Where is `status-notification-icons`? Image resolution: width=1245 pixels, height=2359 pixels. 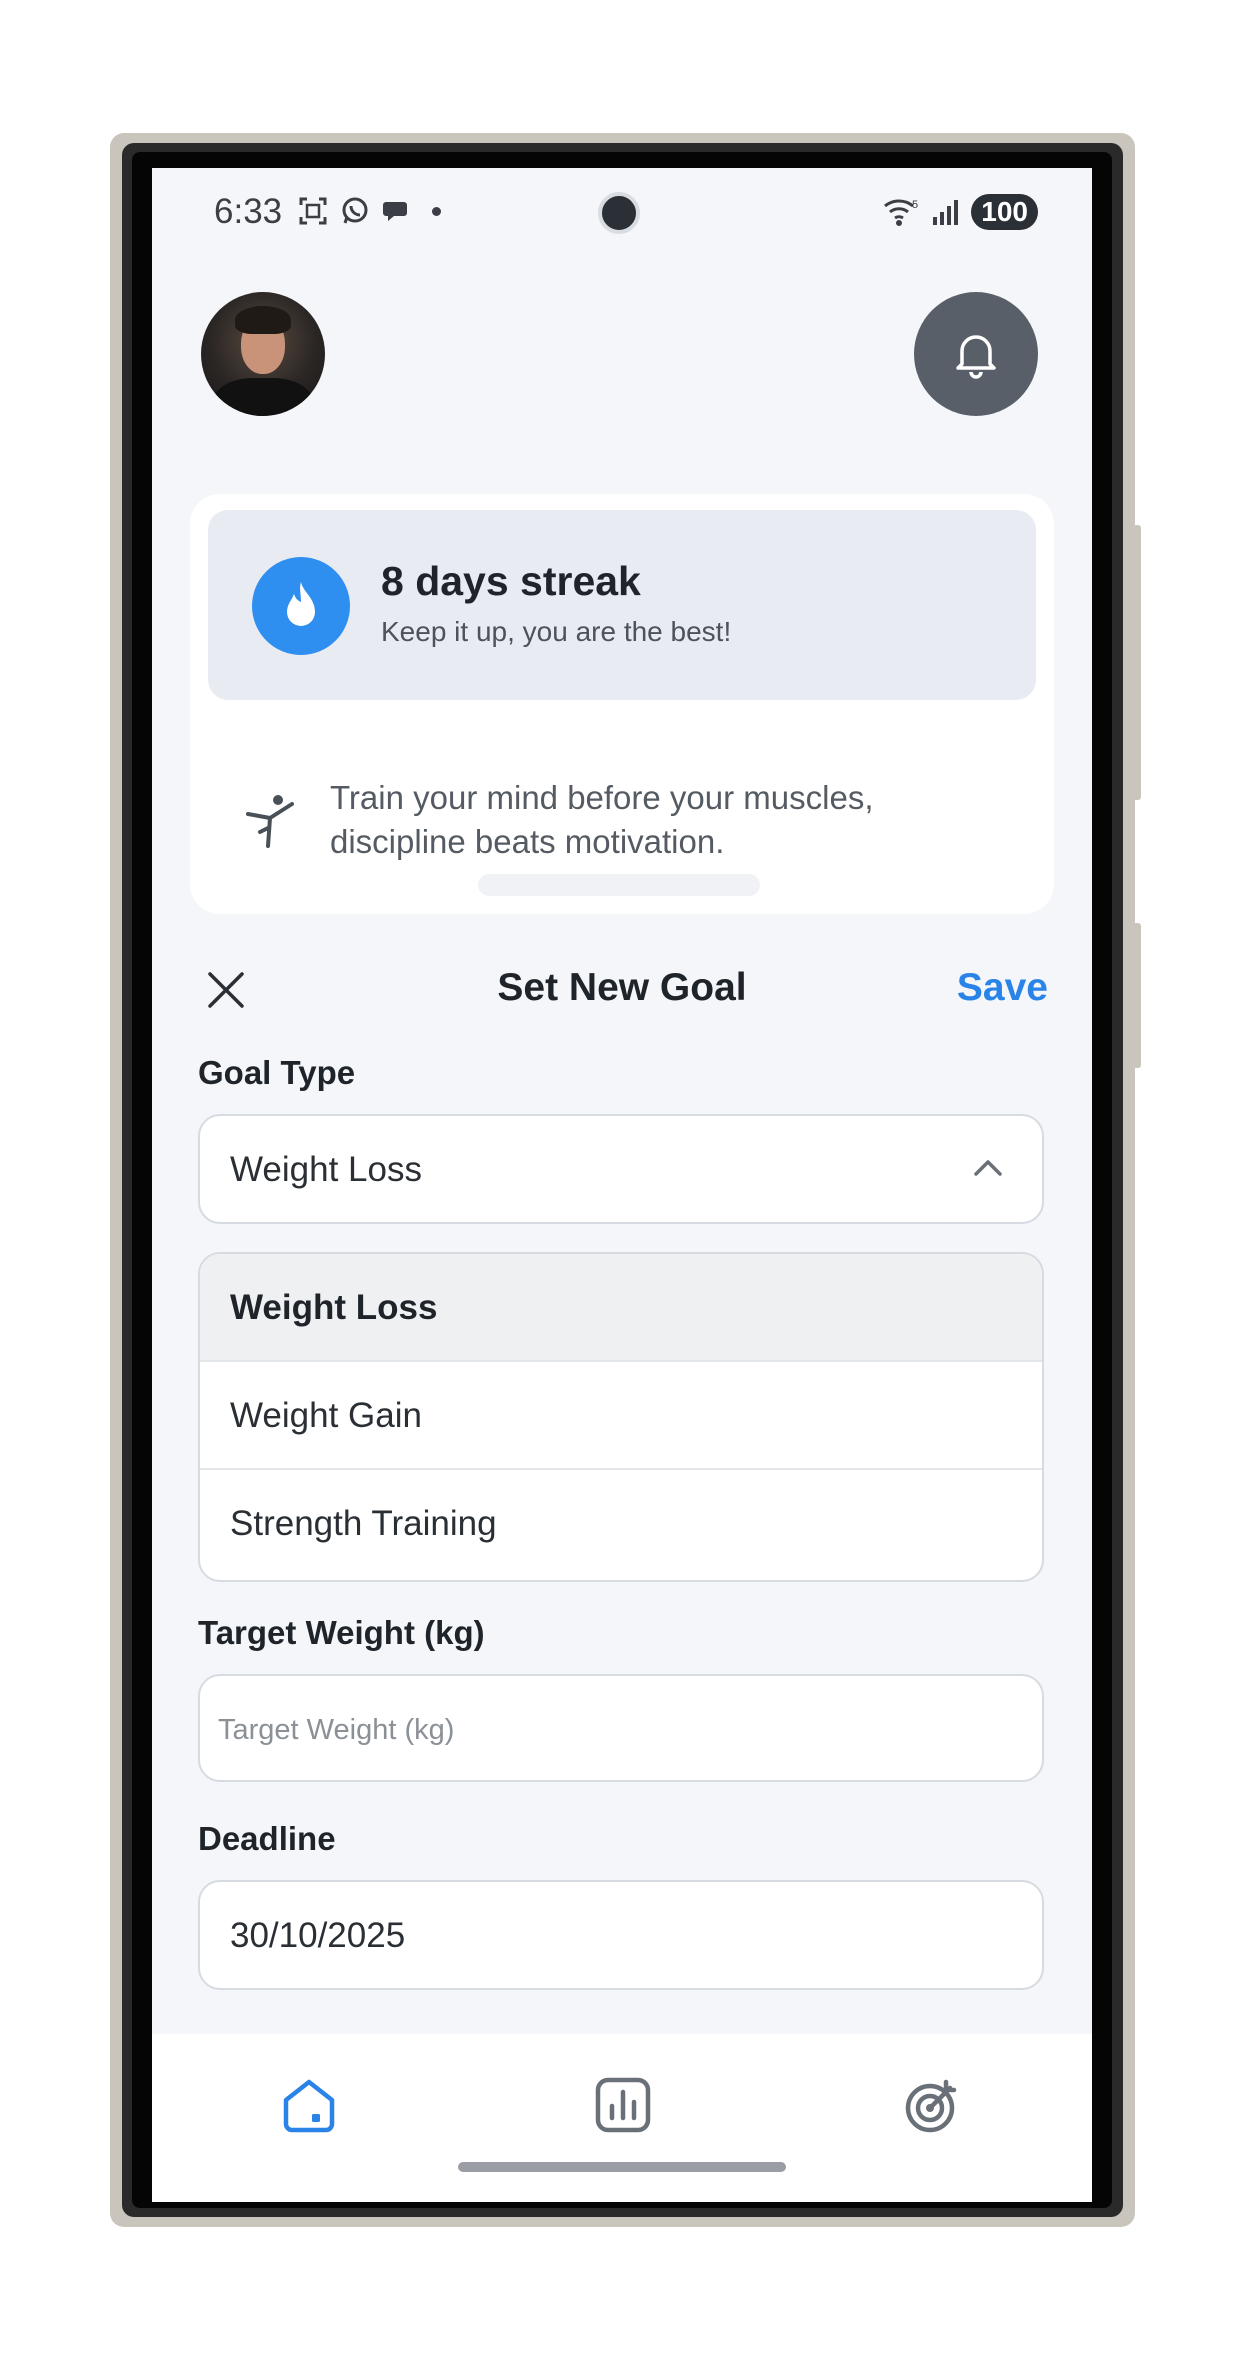
status-notification-icons is located at coordinates (369, 211).